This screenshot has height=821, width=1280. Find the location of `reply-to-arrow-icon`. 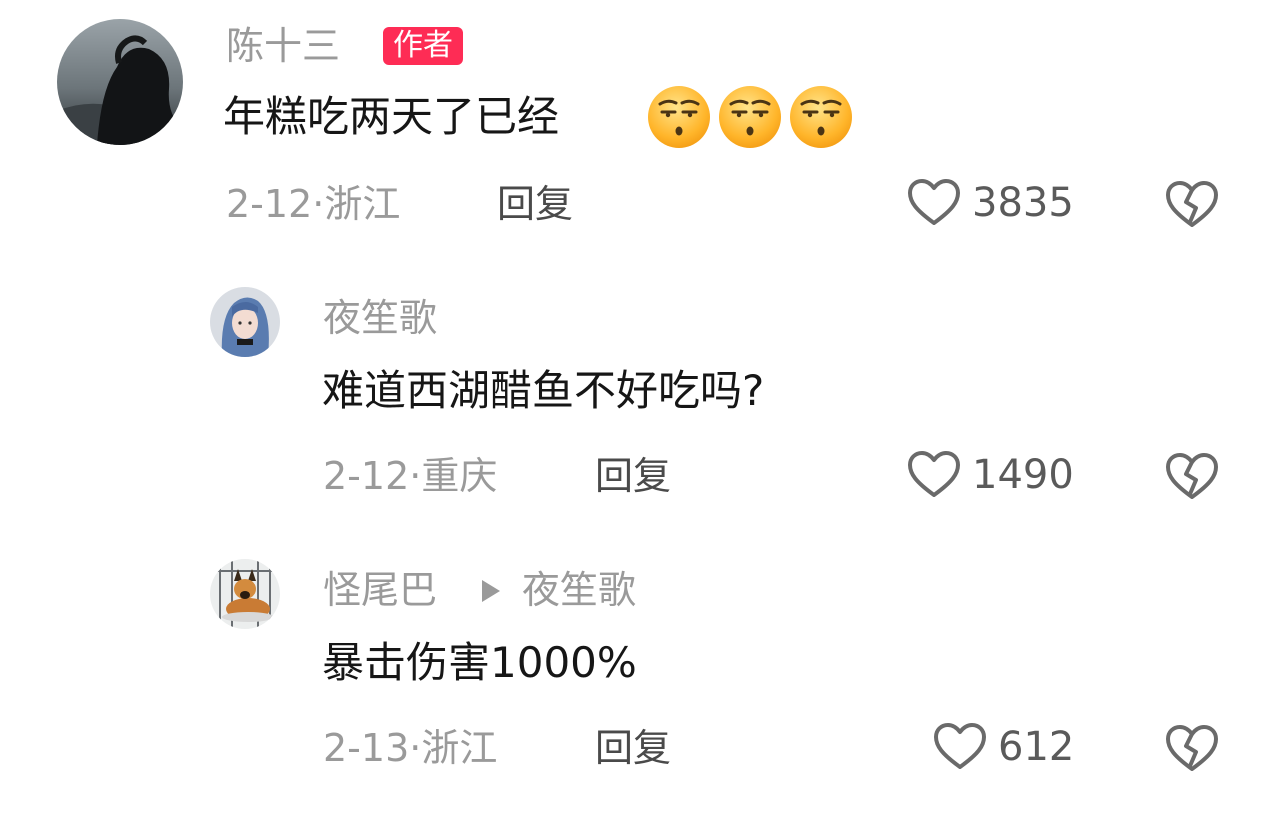

reply-to-arrow-icon is located at coordinates (491, 591).